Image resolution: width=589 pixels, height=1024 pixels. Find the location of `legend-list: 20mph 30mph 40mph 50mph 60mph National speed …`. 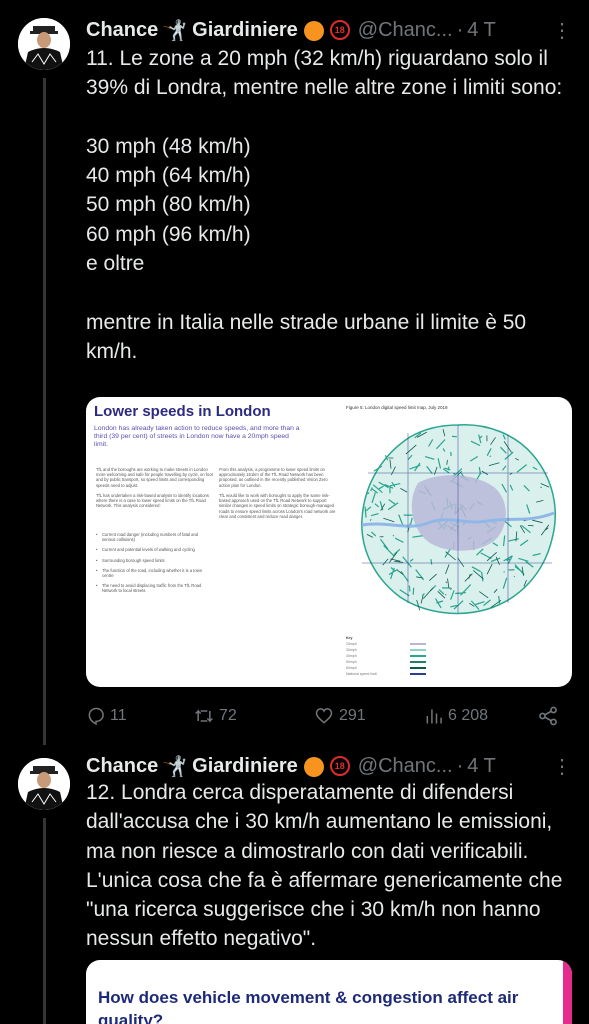

legend-list: 20mph 30mph 40mph 50mph 60mph National speed … is located at coordinates (386, 659).